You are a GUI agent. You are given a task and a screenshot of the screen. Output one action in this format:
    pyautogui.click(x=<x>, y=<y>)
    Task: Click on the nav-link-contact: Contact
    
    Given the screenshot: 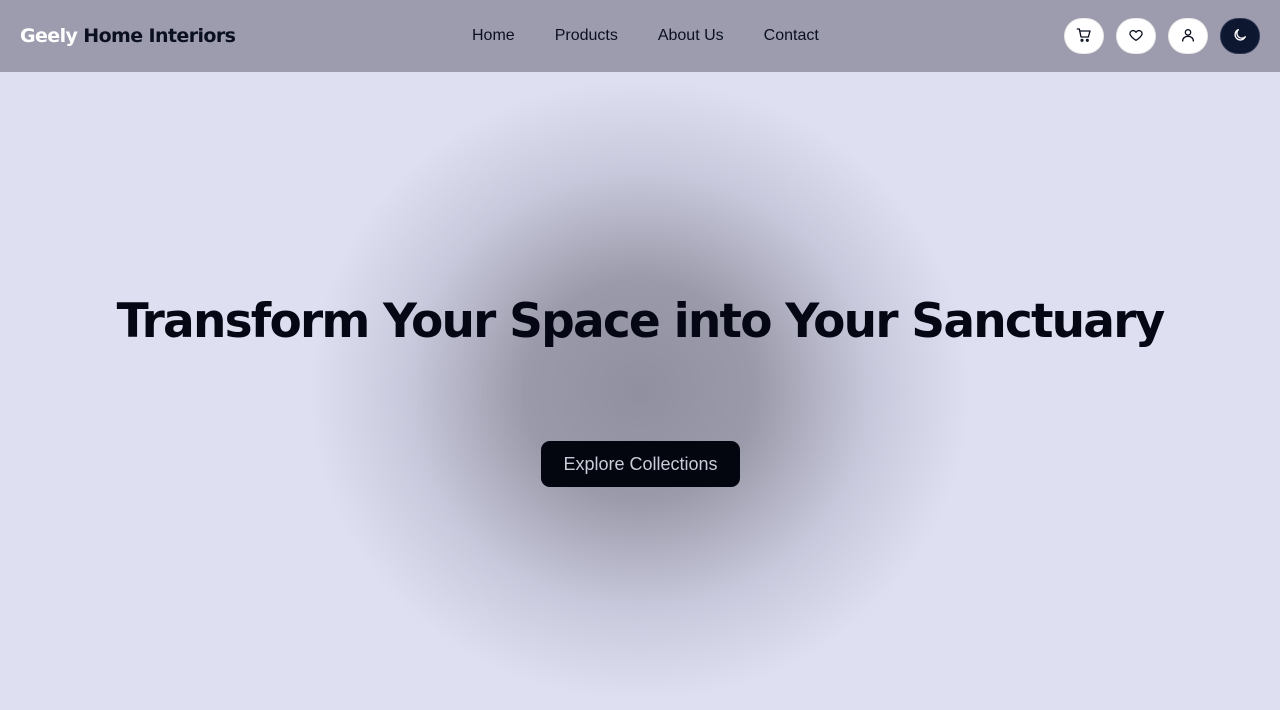 What is the action you would take?
    pyautogui.click(x=791, y=36)
    